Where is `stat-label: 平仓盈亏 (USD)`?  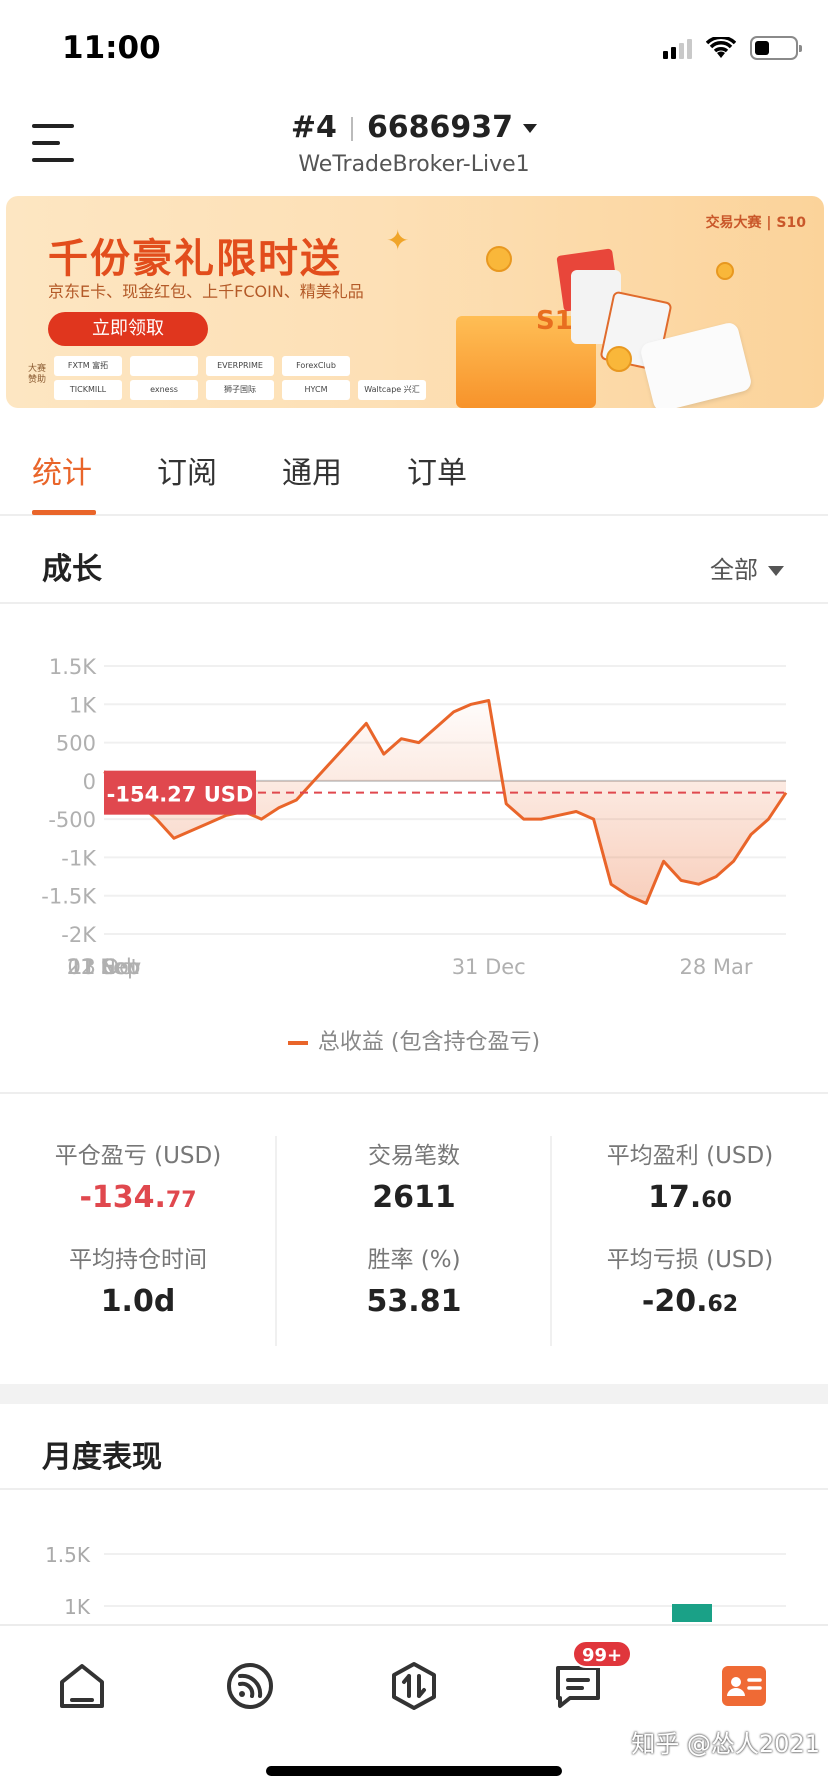 stat-label: 平仓盈亏 (USD) is located at coordinates (138, 1156).